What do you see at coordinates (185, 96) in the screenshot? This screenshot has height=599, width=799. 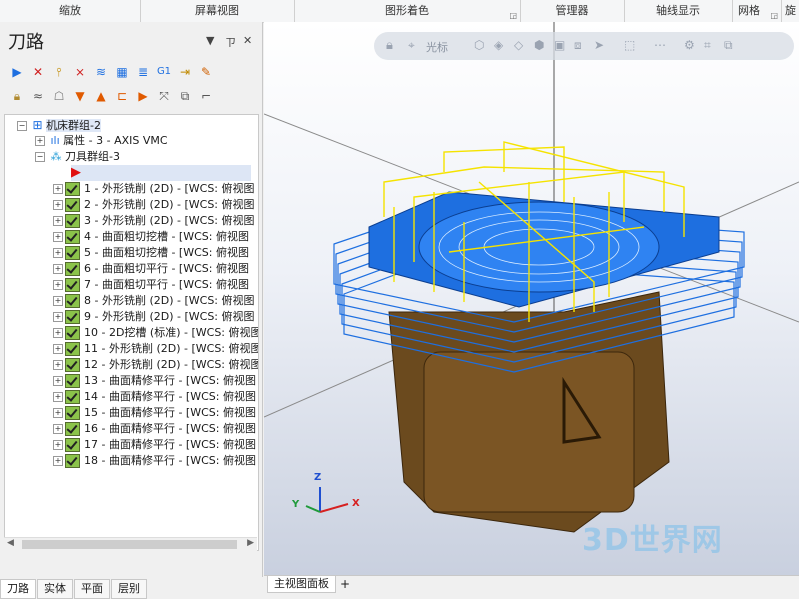 I see `hide-icon: ⧉` at bounding box center [185, 96].